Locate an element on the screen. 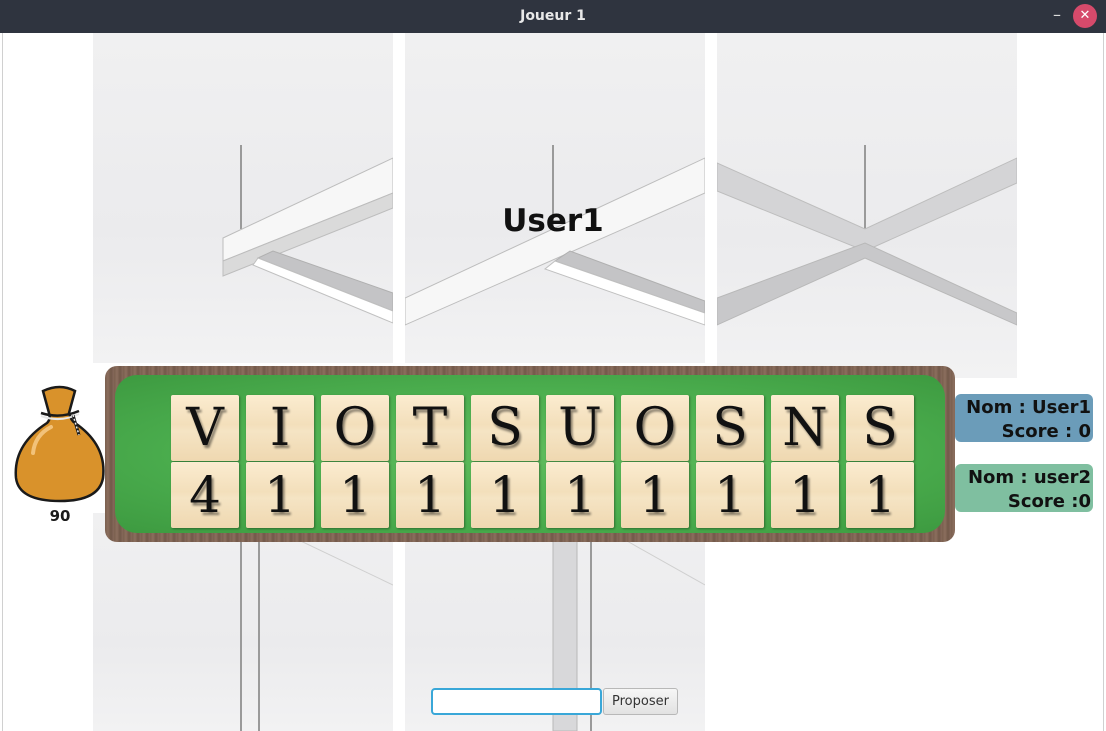 The width and height of the screenshot is (1106, 731). minimize-button: – is located at coordinates (1057, 16).